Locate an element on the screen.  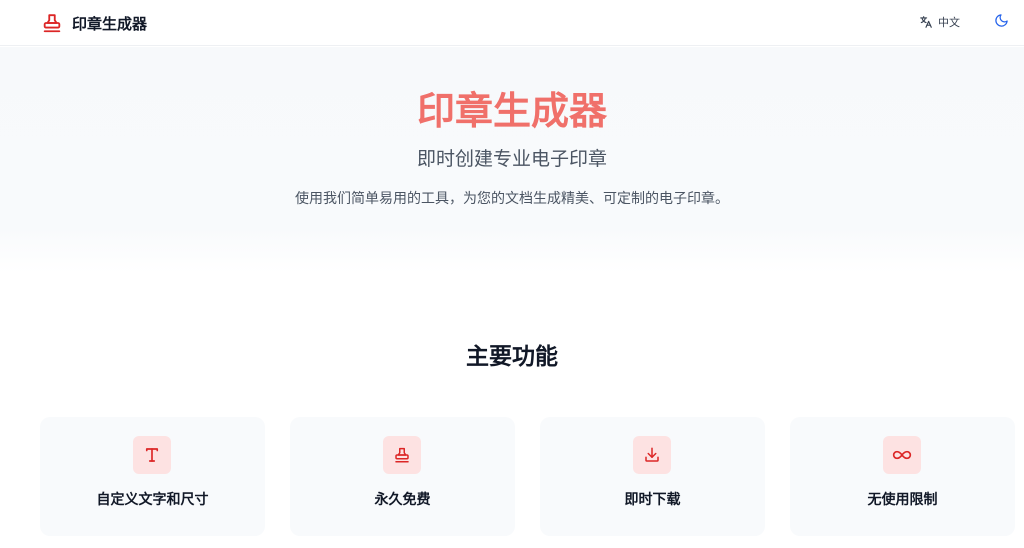
feature-label: 永久免费 is located at coordinates (402, 500).